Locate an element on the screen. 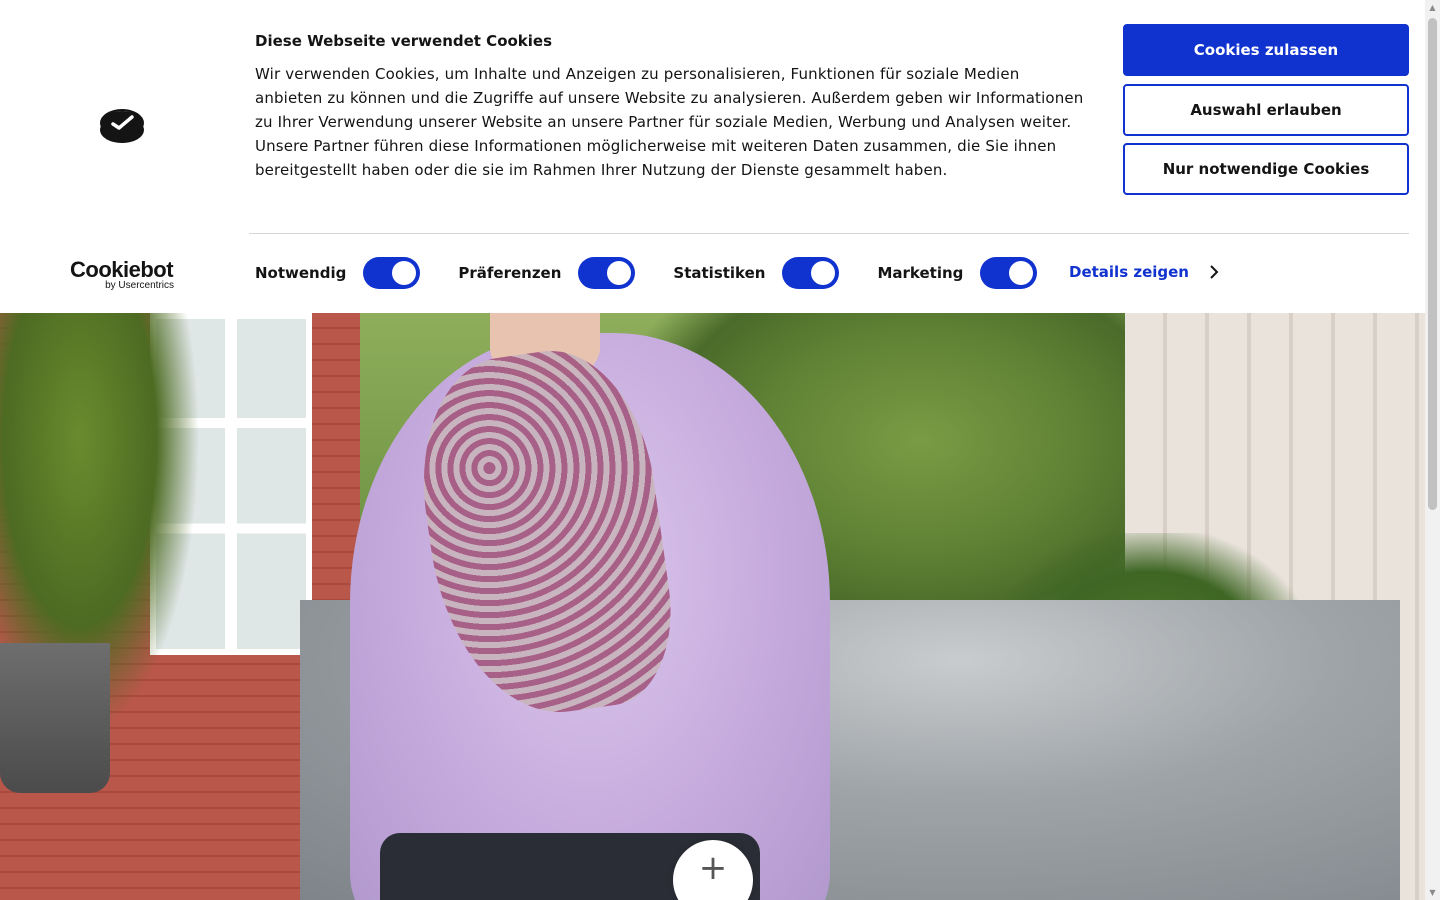 The width and height of the screenshot is (1440, 900). toggle-switch-statistics is located at coordinates (811, 273).